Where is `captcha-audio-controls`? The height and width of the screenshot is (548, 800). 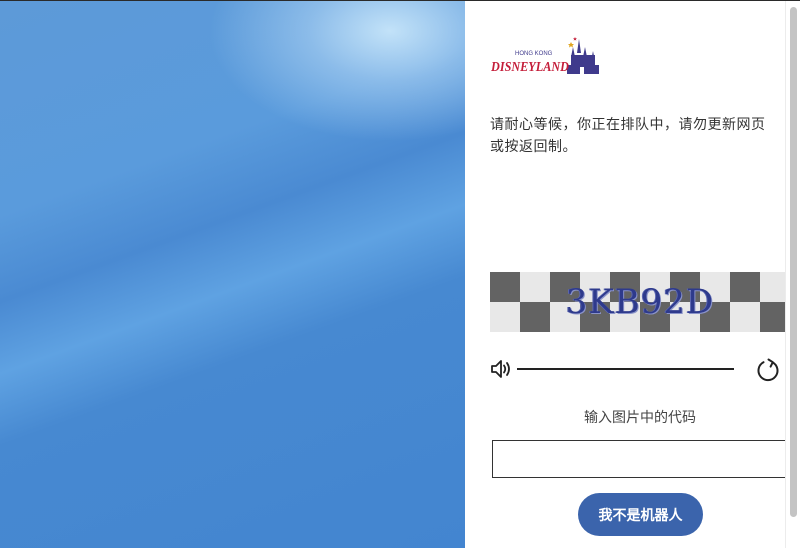
captcha-audio-controls is located at coordinates (638, 370).